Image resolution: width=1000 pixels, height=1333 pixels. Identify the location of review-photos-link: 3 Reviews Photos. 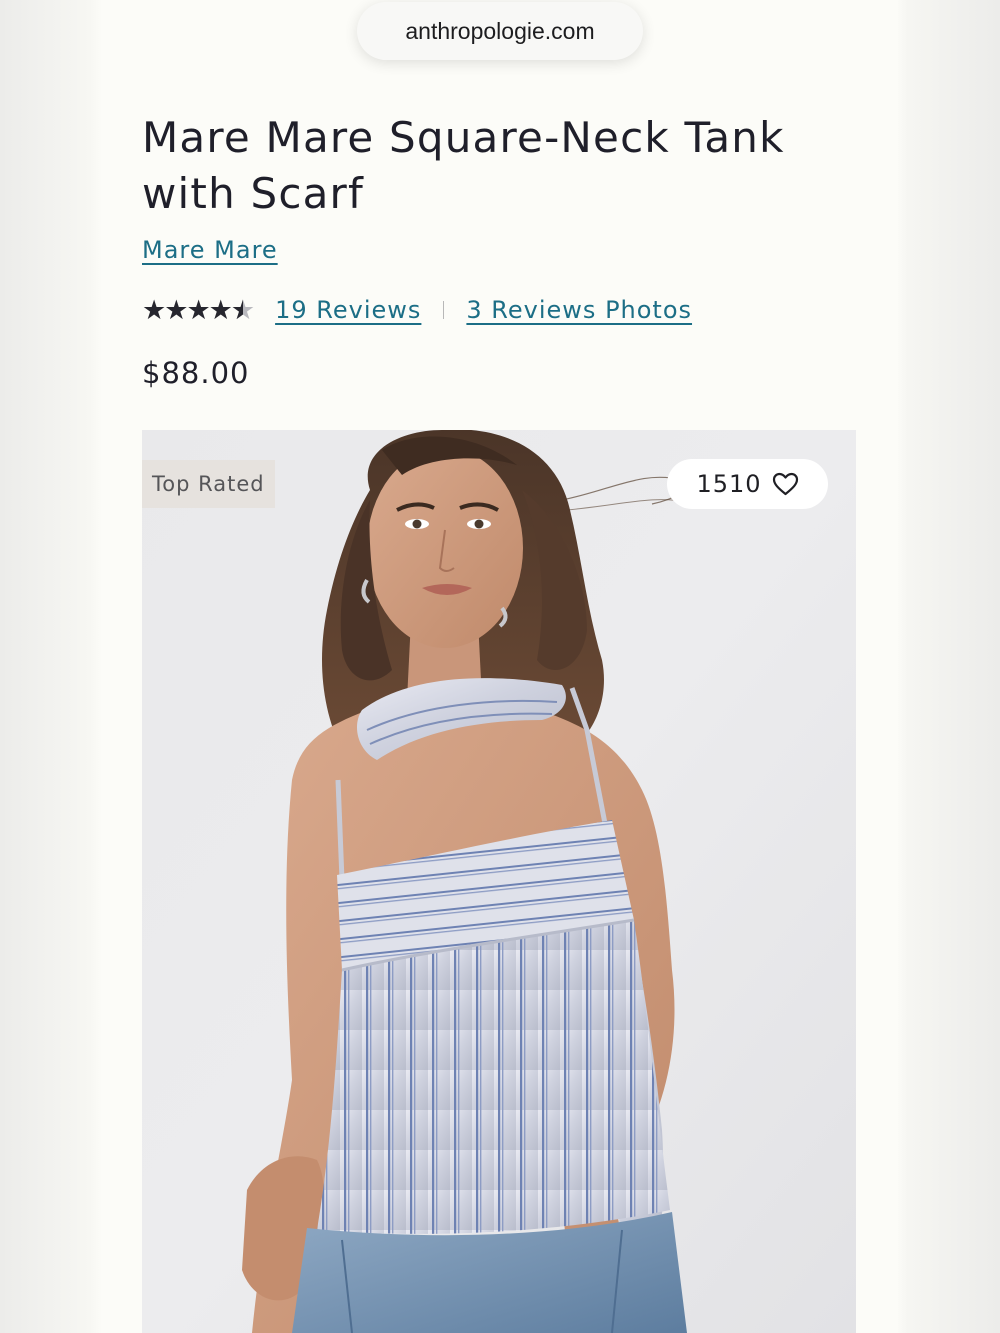
(579, 310).